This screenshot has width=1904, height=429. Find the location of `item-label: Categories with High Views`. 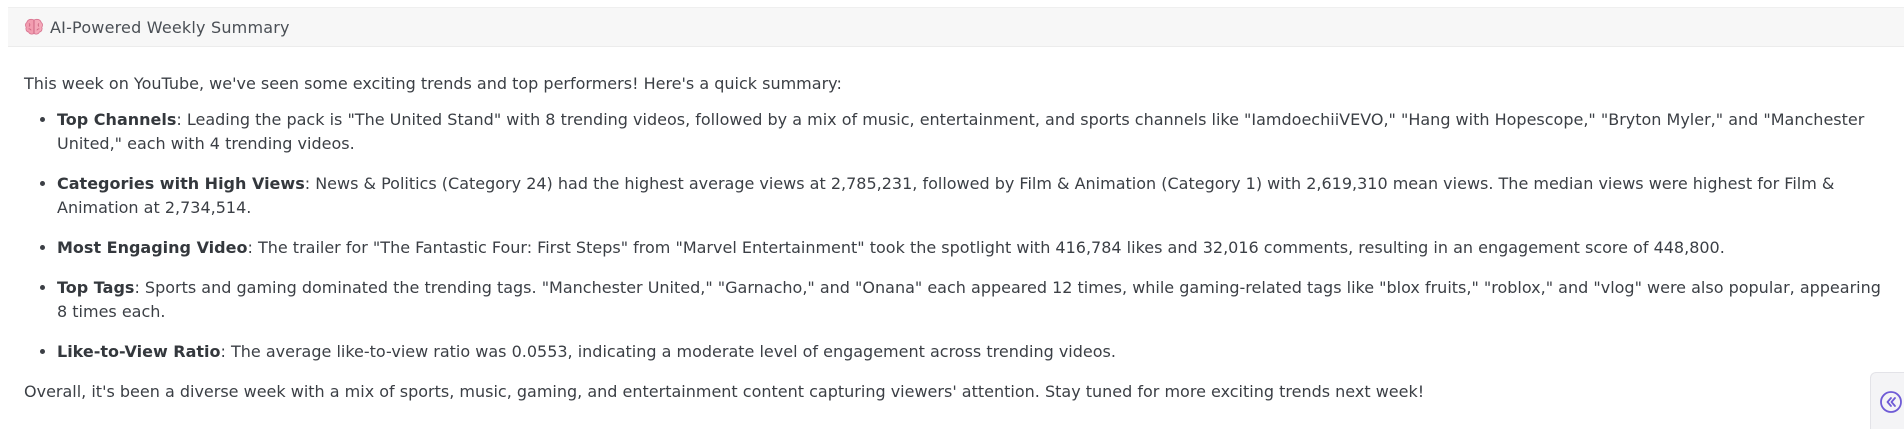

item-label: Categories with High Views is located at coordinates (181, 183).